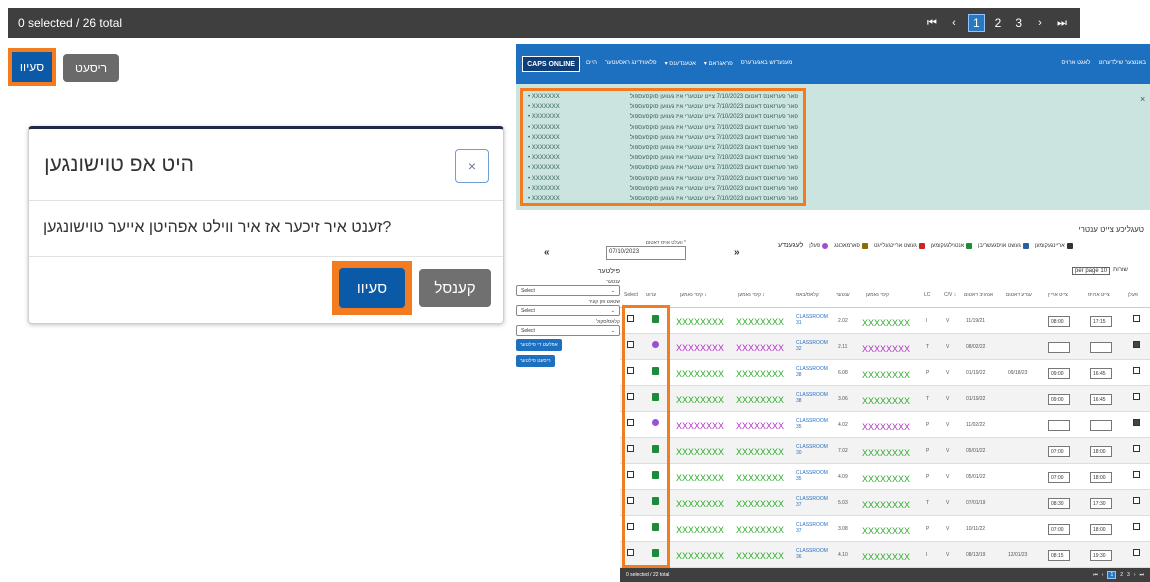 The height and width of the screenshot is (582, 1150). I want to click on time-out-input: 17:15, so click(1101, 321).